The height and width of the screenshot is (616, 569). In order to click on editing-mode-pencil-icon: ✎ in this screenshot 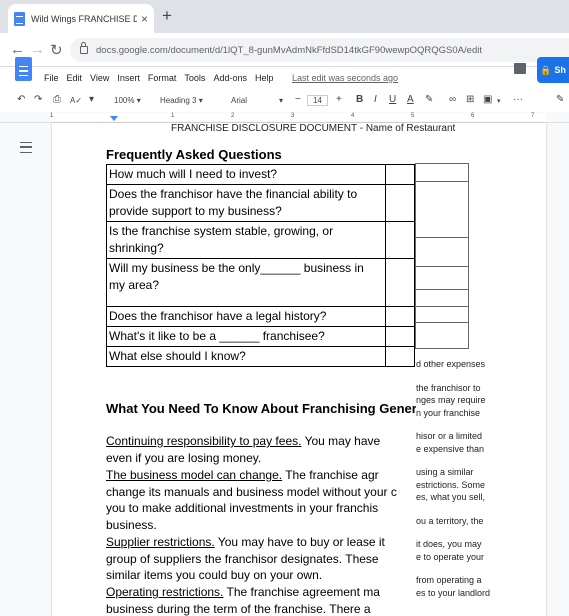, I will do `click(560, 99)`.